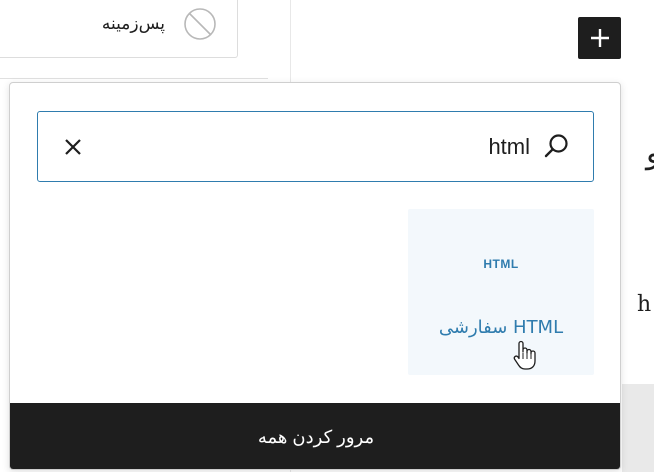 The height and width of the screenshot is (472, 654). I want to click on close-icon, so click(73, 147).